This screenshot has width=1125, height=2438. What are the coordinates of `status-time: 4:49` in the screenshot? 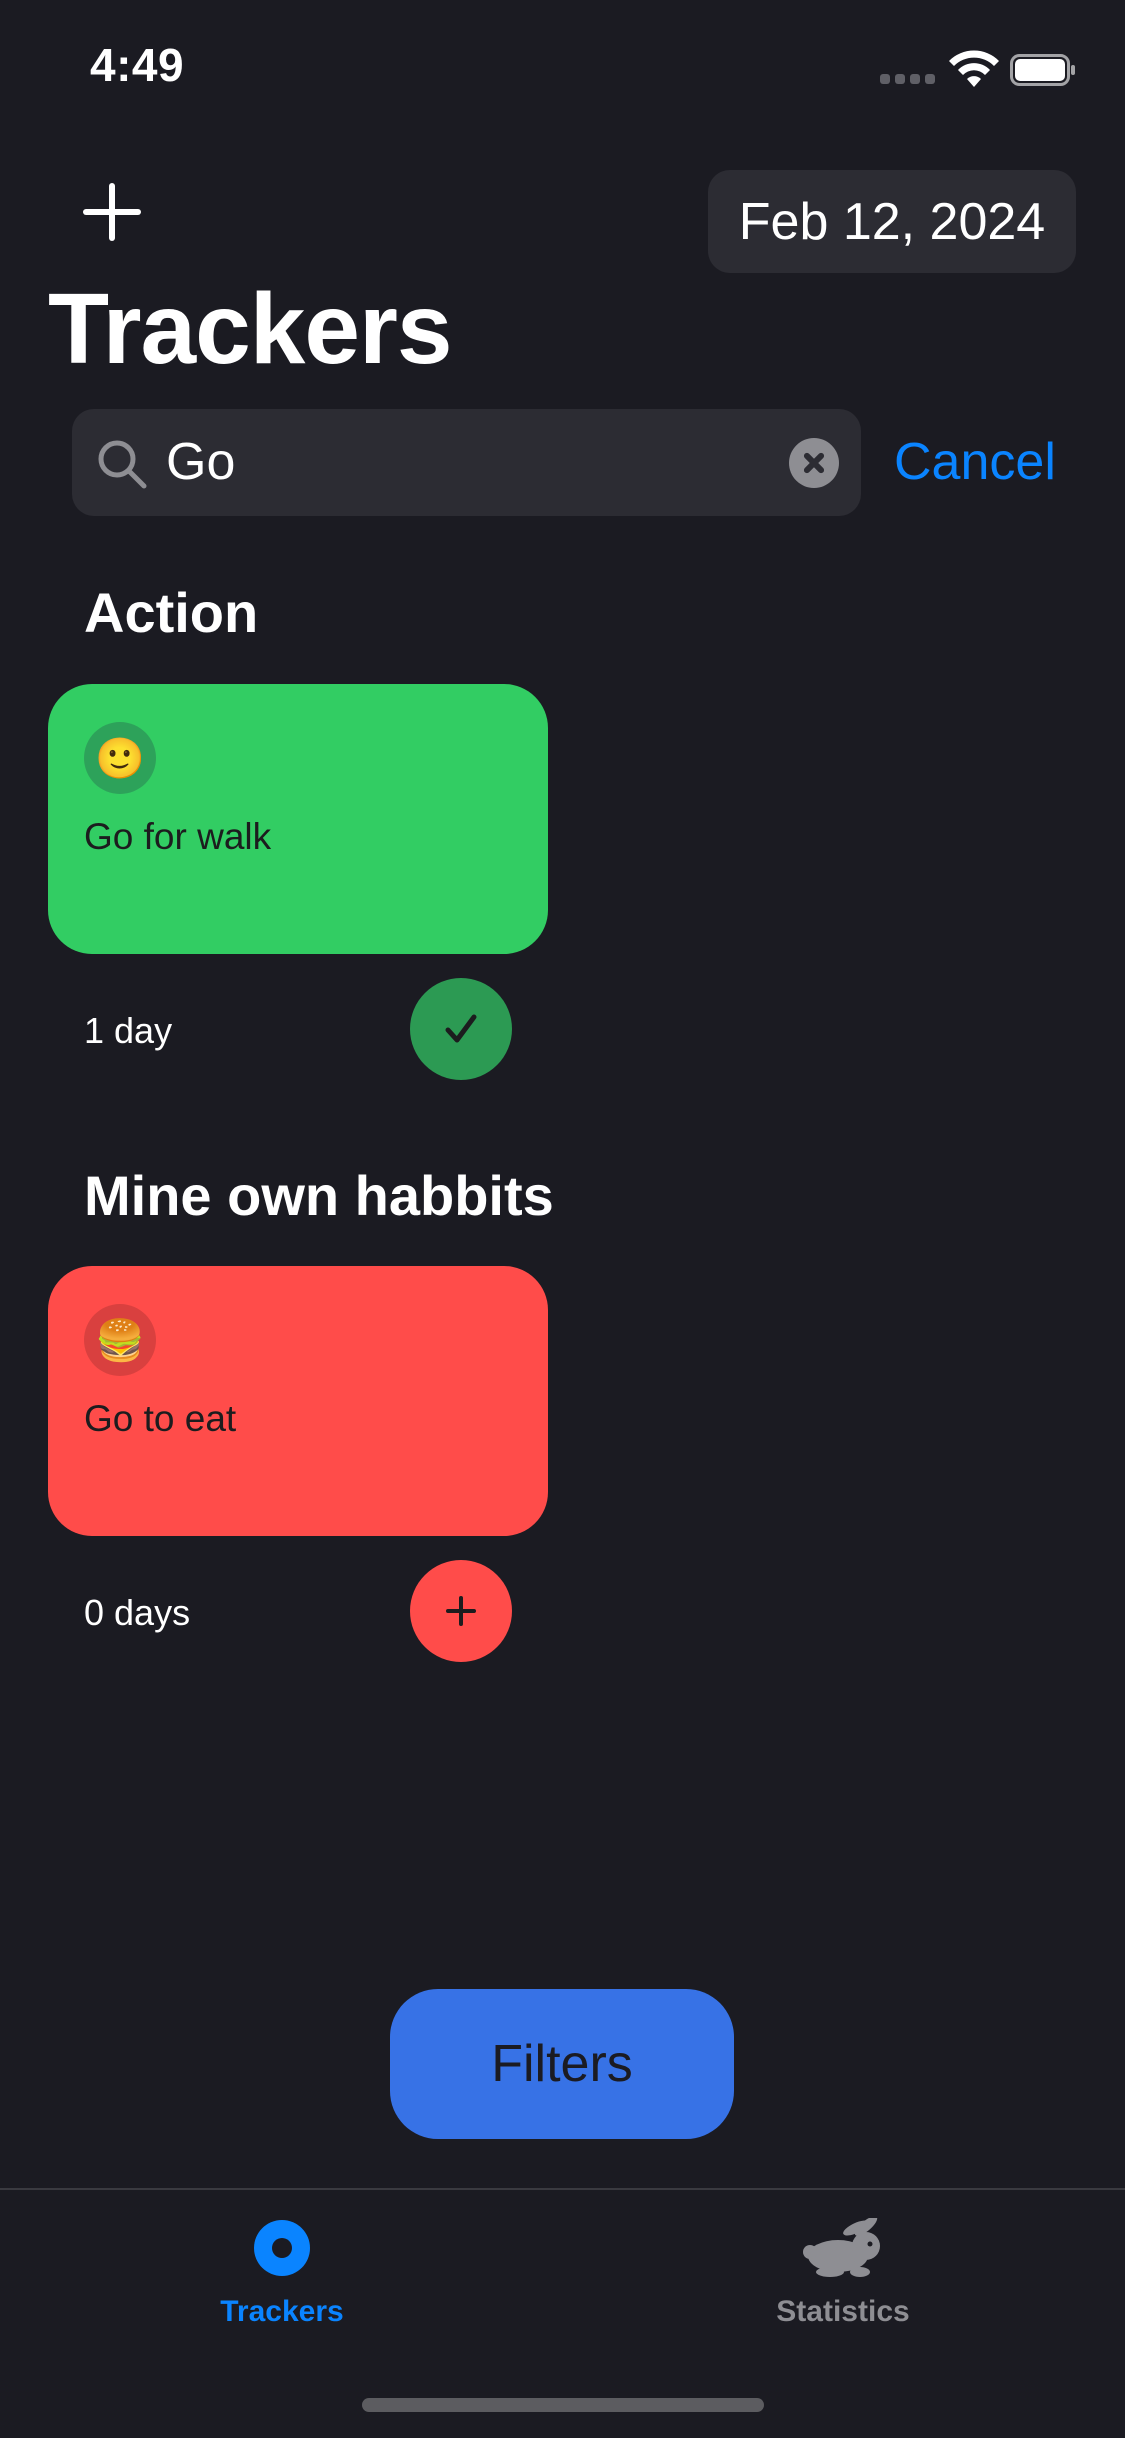 It's located at (137, 65).